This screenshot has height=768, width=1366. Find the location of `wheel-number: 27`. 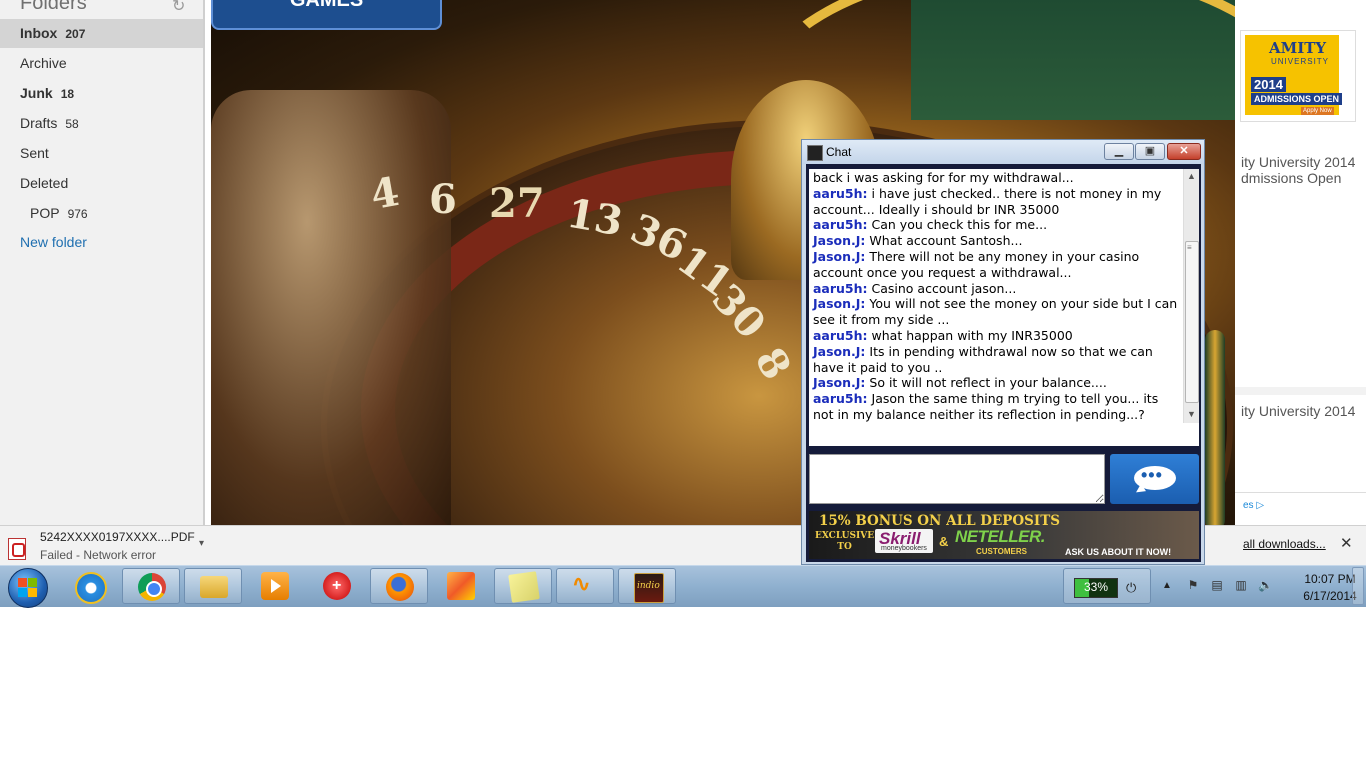

wheel-number: 27 is located at coordinates (517, 203).